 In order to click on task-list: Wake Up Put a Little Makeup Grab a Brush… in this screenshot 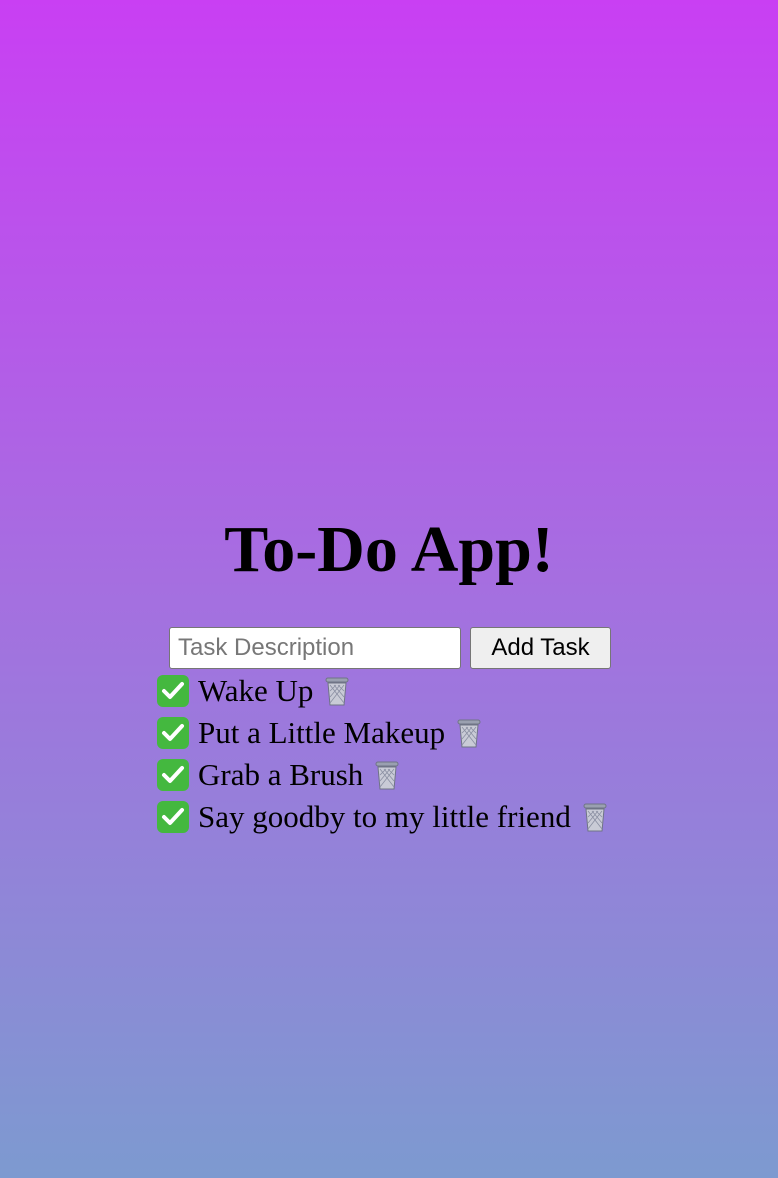, I will do `click(383, 754)`.